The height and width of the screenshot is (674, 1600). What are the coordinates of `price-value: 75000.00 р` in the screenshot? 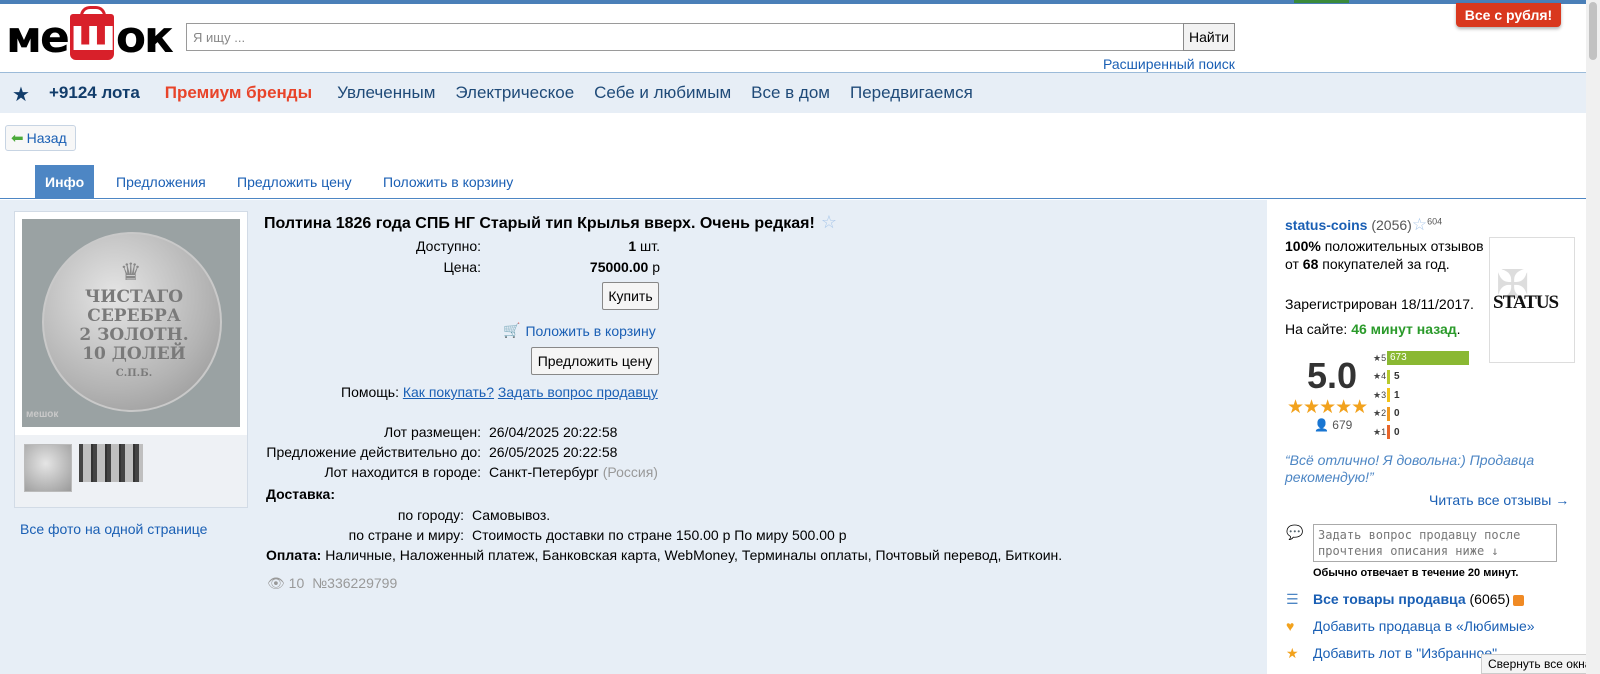 It's located at (624, 267).